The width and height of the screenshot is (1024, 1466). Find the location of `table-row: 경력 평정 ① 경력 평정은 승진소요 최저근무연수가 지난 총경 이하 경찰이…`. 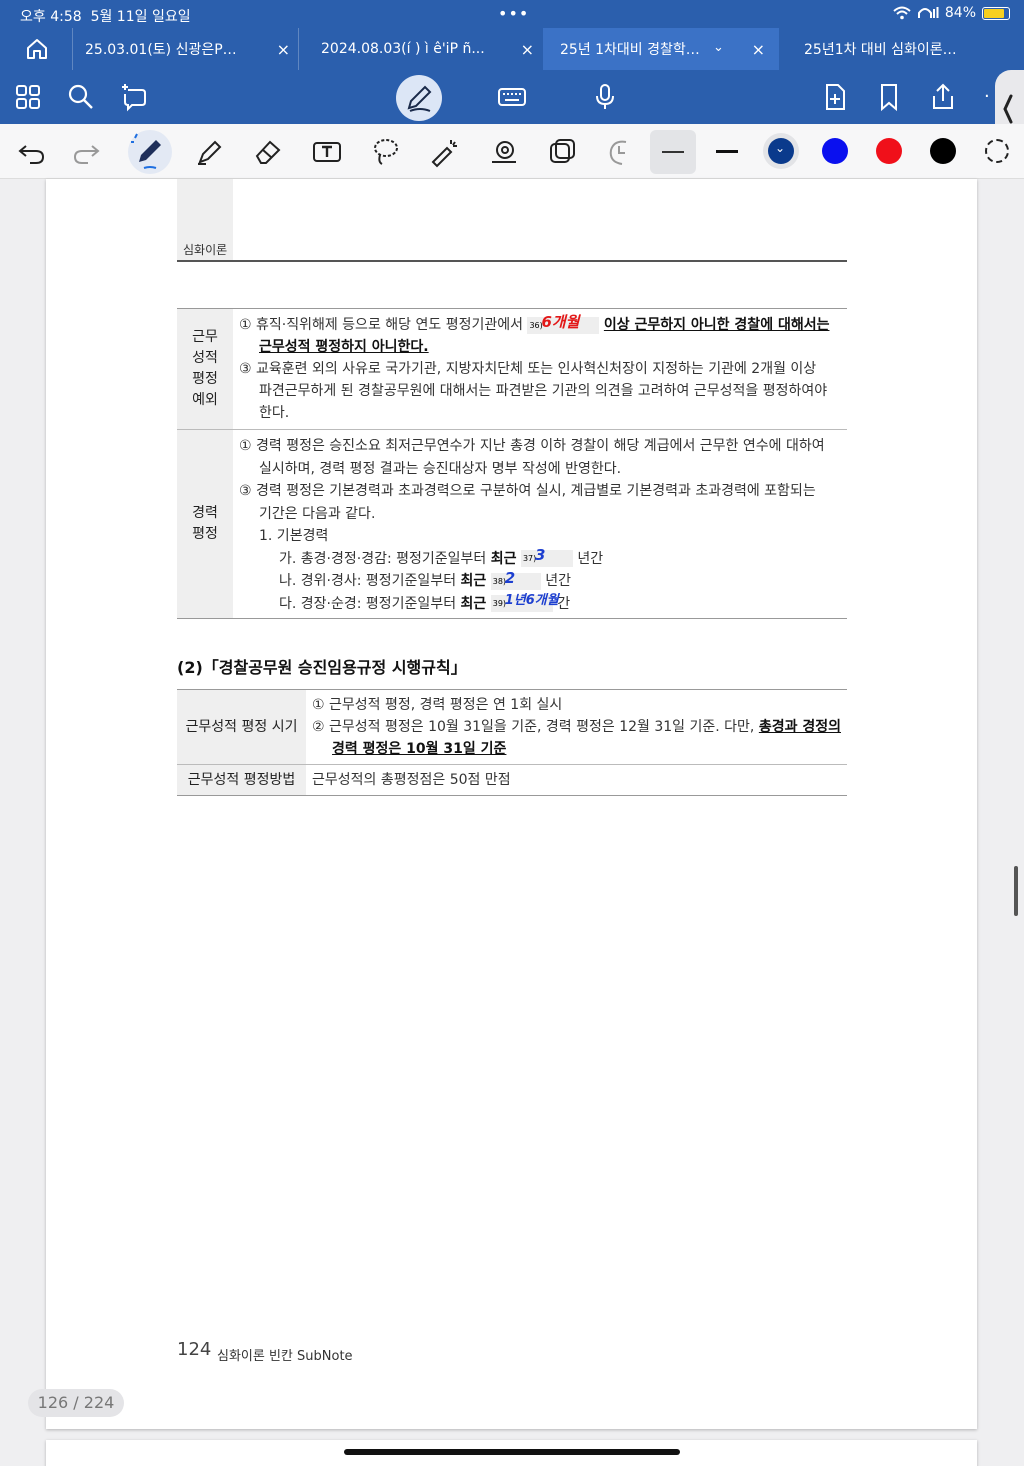

table-row: 경력 평정 ① 경력 평정은 승진소요 최저근무연수가 지난 총경 이하 경찰이… is located at coordinates (512, 524).